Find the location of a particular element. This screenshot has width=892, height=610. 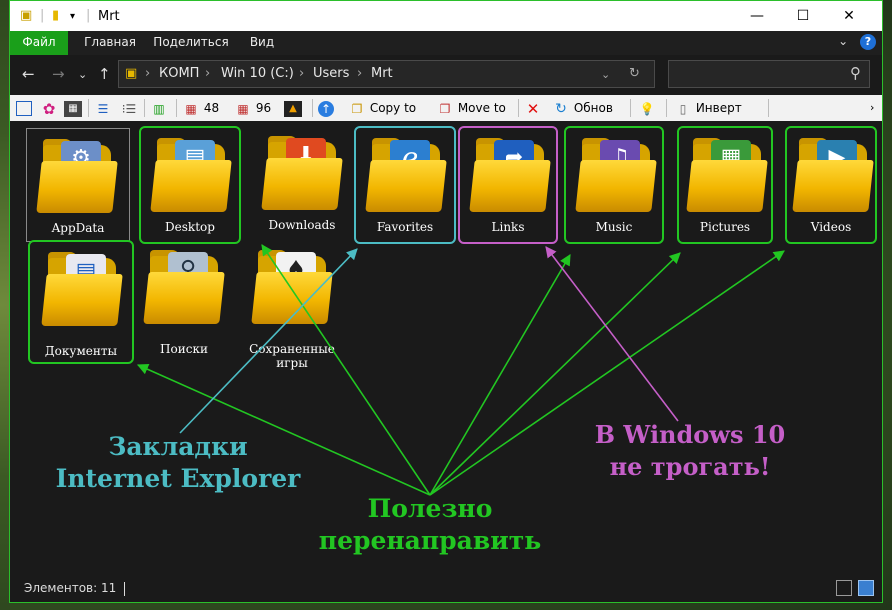

columns-button: ▥ is located at coordinates (159, 108).